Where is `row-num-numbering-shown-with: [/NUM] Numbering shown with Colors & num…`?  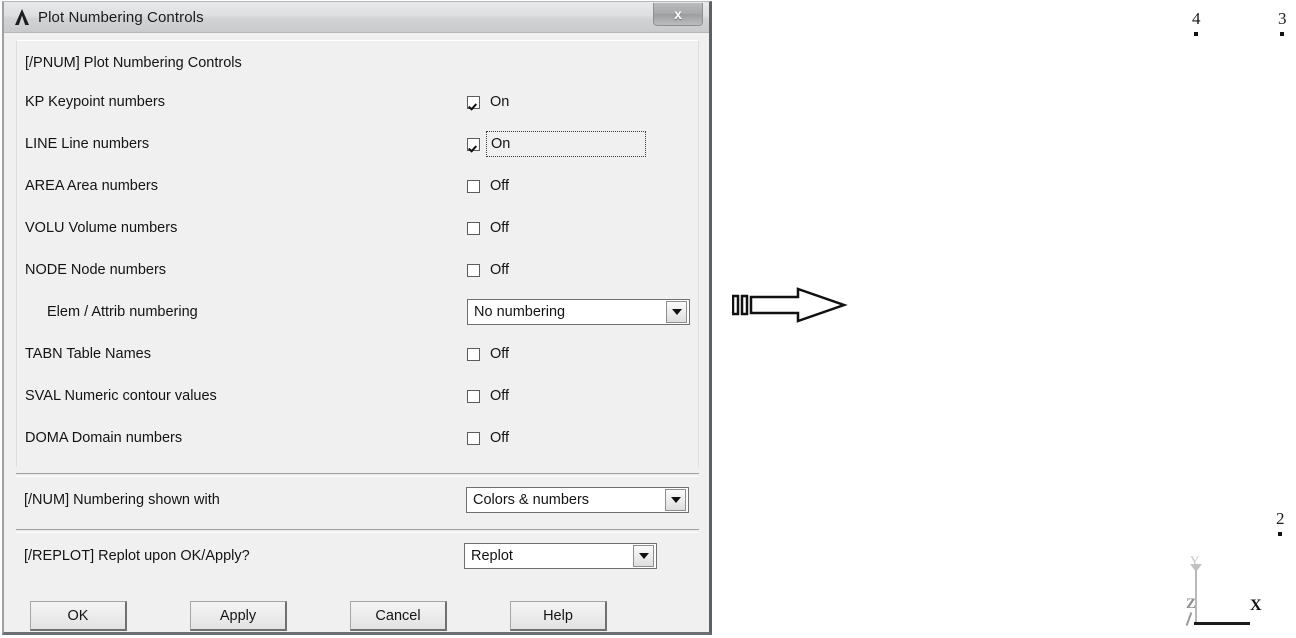 row-num-numbering-shown-with: [/NUM] Numbering shown with Colors & num… is located at coordinates (357, 500).